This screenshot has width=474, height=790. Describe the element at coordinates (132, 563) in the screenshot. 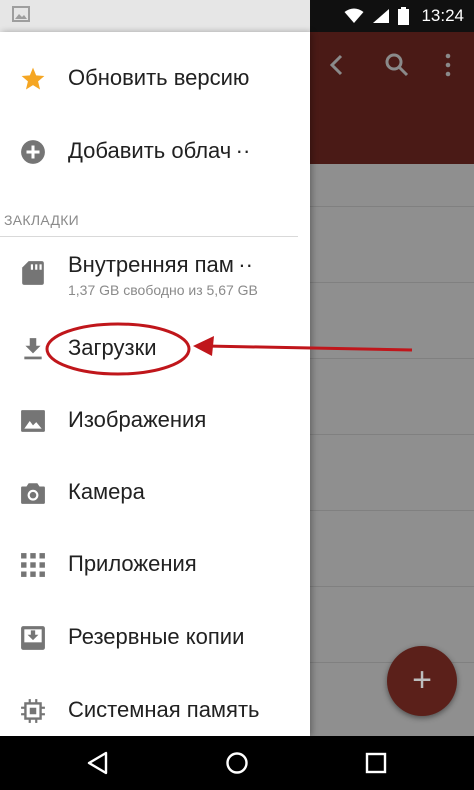

I see `drawer-item-label: Приложения` at that location.